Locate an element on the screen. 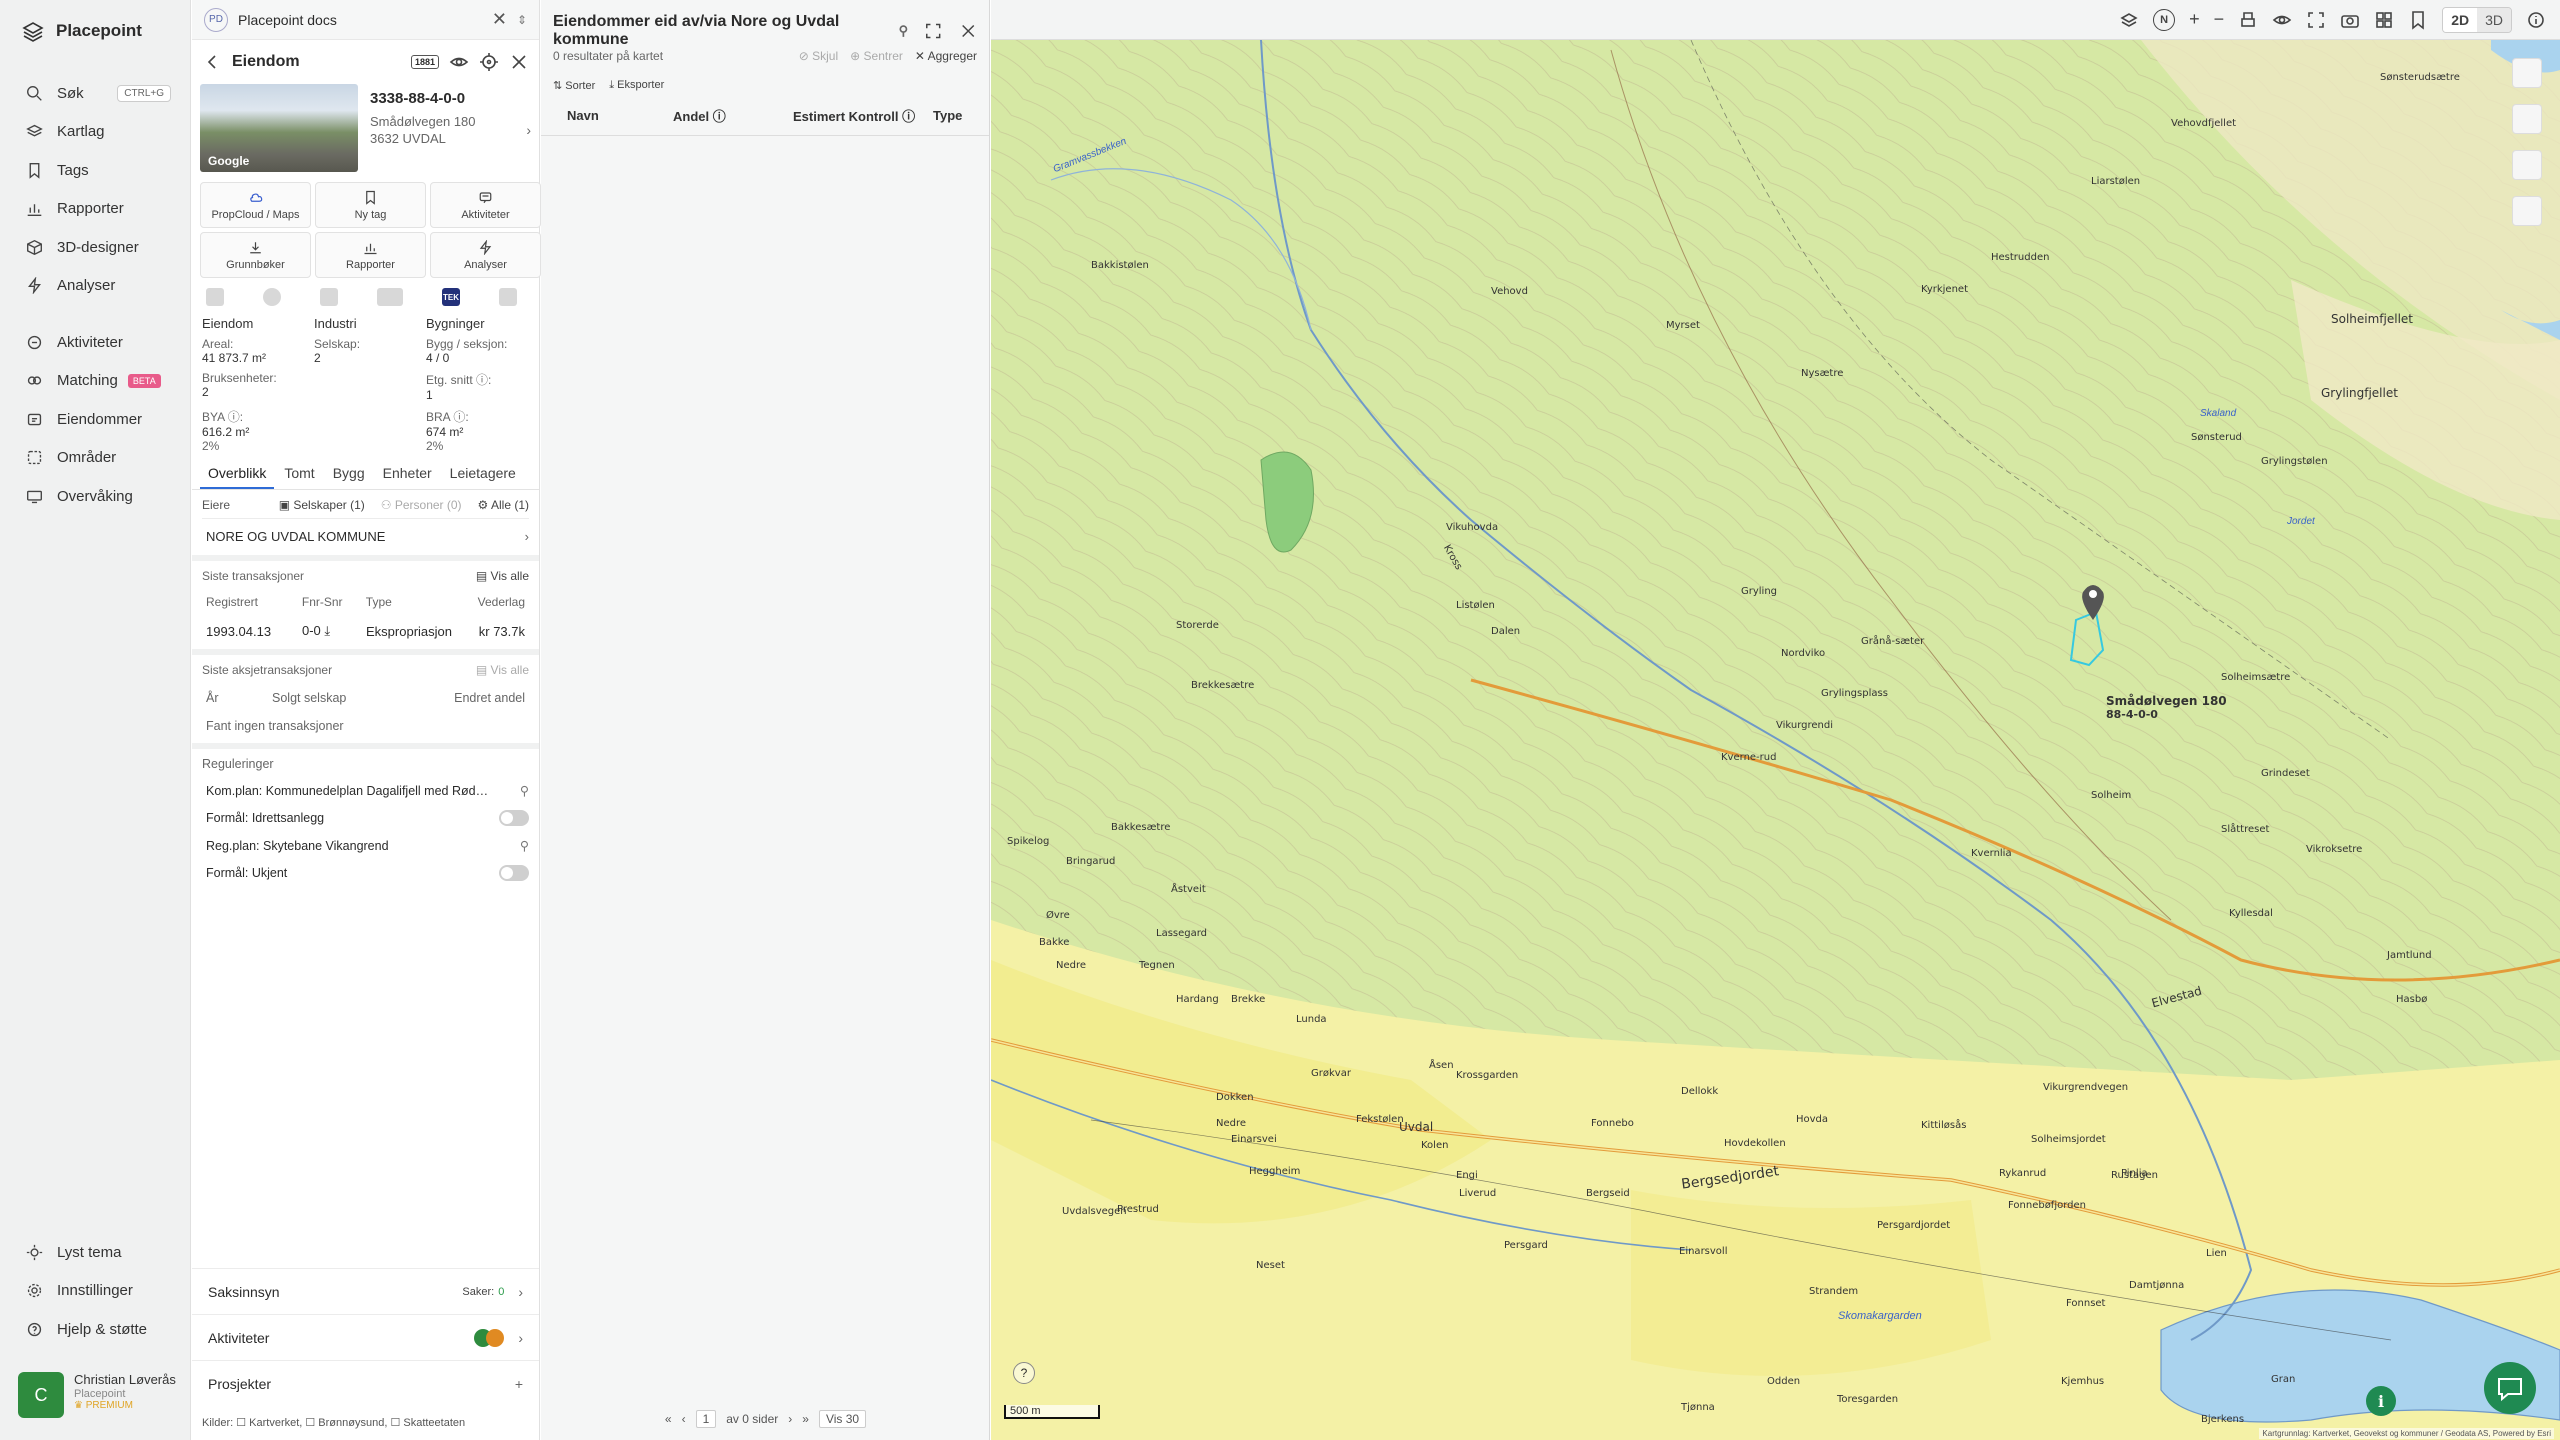 The height and width of the screenshot is (1440, 2560). nav-item-aktiviteter: Aktiviteter is located at coordinates (95, 342).